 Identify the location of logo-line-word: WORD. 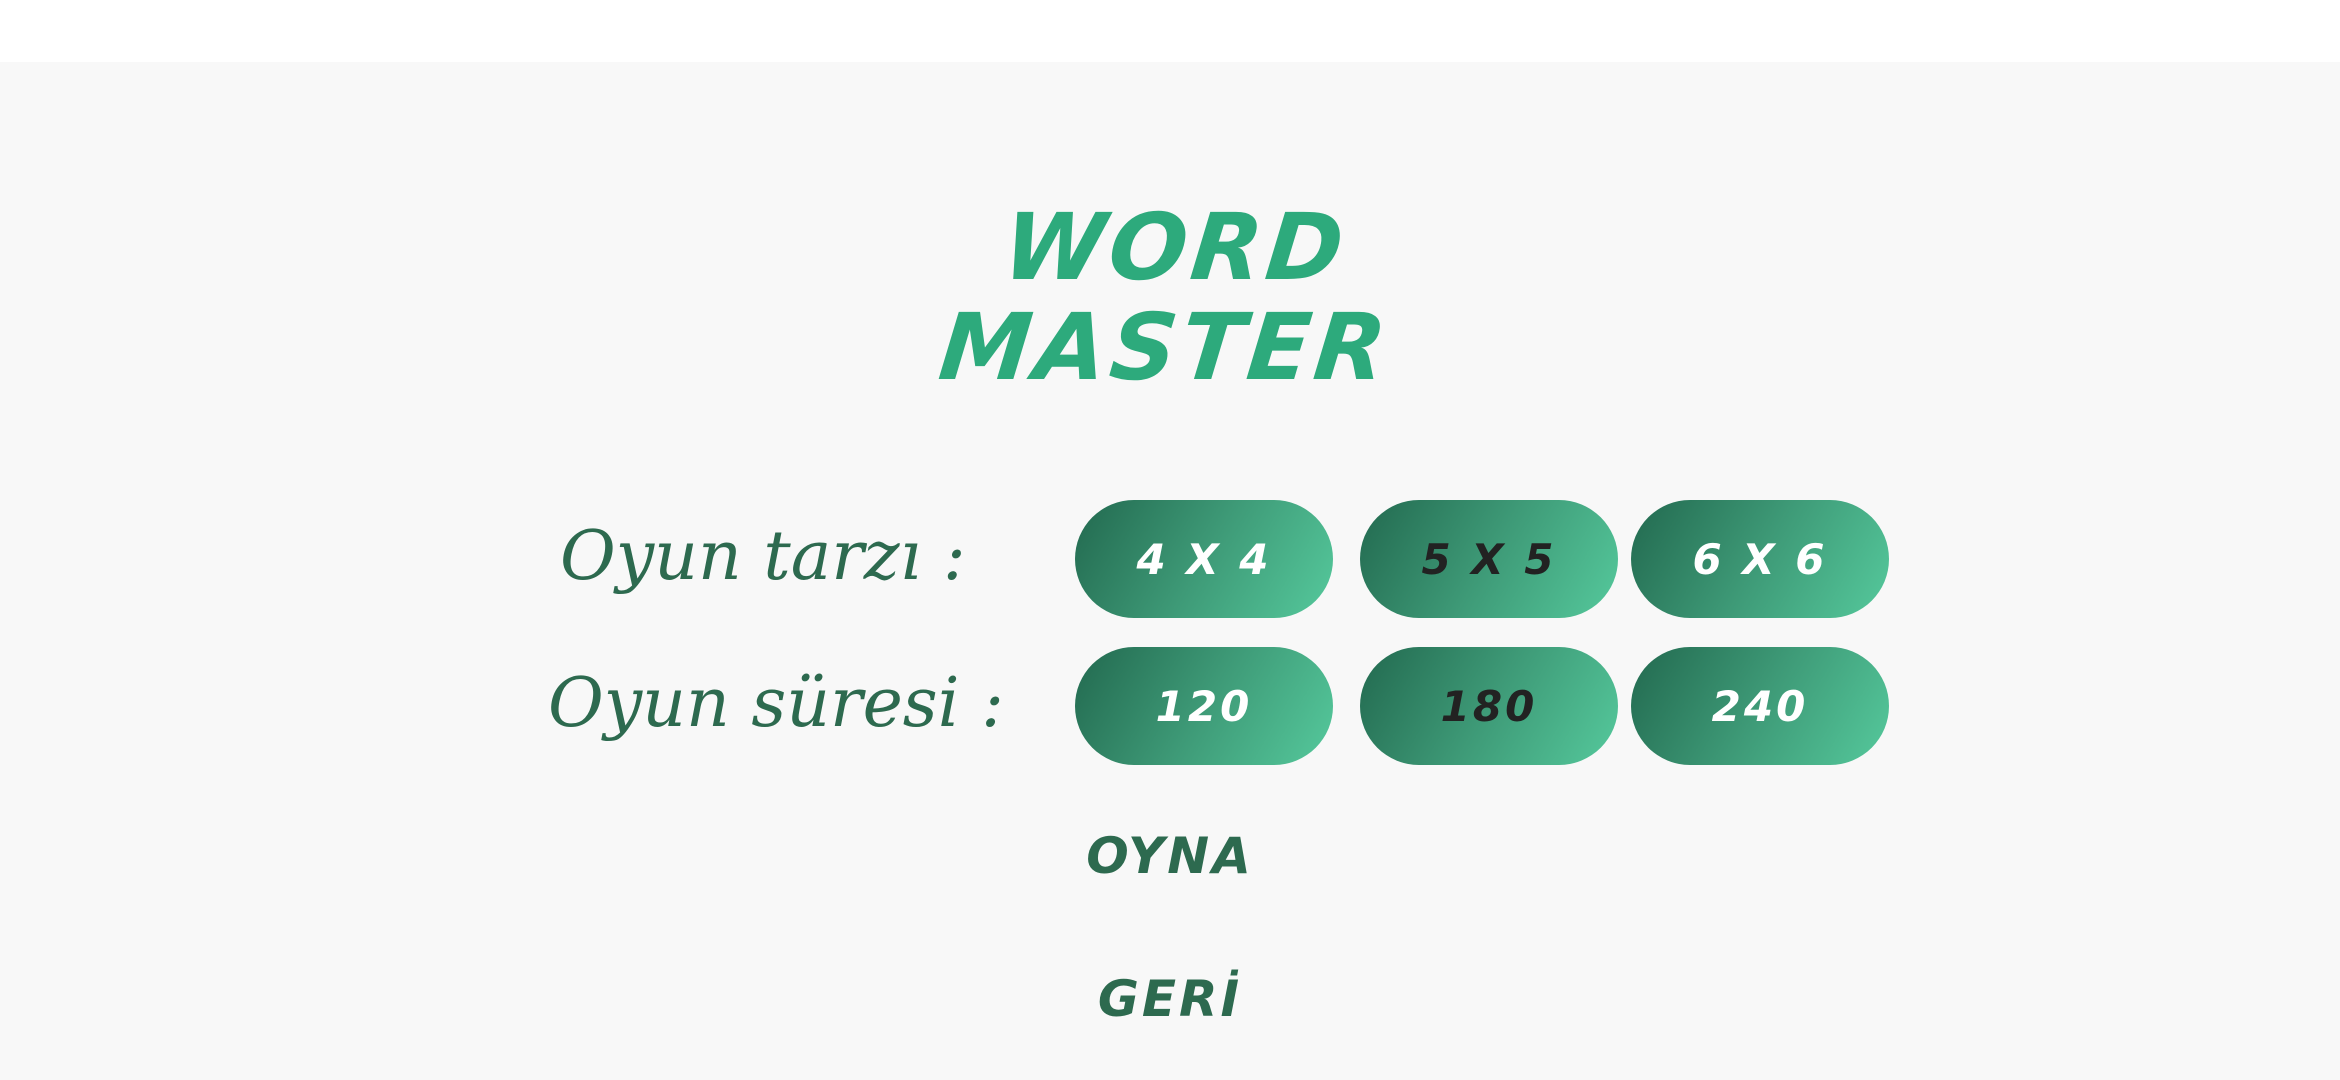
(1175, 247).